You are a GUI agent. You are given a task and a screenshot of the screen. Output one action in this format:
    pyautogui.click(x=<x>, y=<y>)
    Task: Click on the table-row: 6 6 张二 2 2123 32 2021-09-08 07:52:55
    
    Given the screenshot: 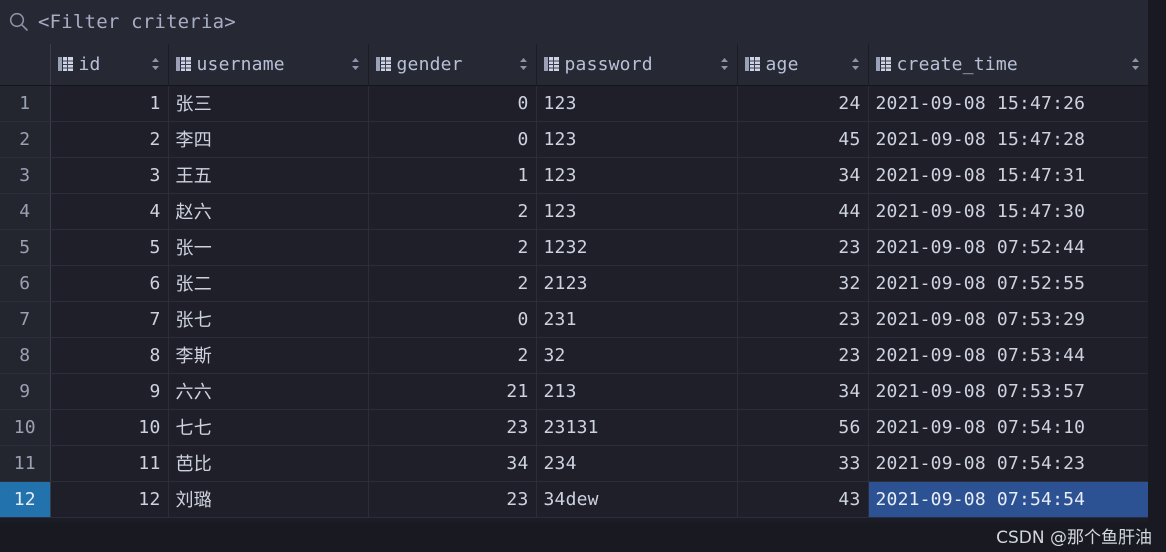 What is the action you would take?
    pyautogui.click(x=574, y=283)
    